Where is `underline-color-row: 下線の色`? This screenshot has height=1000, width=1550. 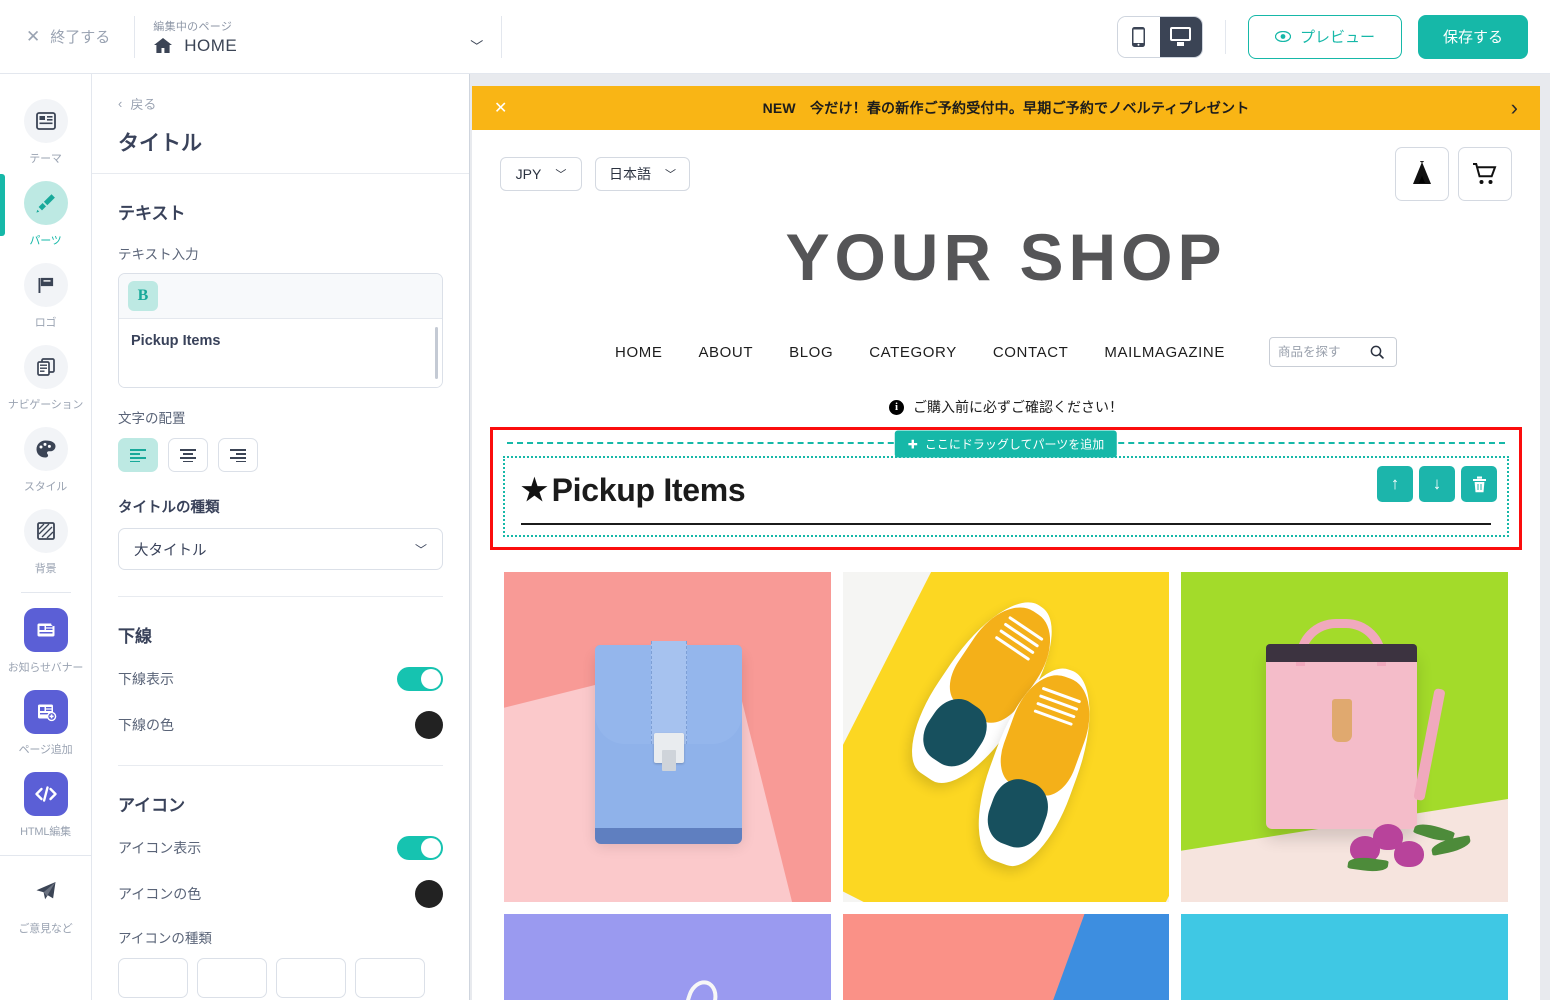 underline-color-row: 下線の色 is located at coordinates (280, 725).